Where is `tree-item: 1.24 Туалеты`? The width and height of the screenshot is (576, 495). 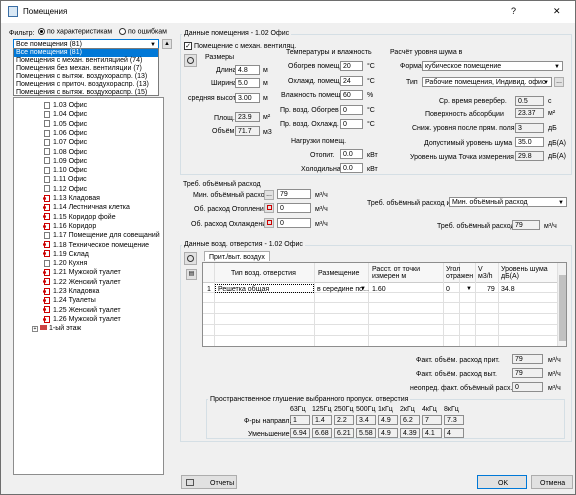 tree-item: 1.24 Туалеты is located at coordinates (69, 300).